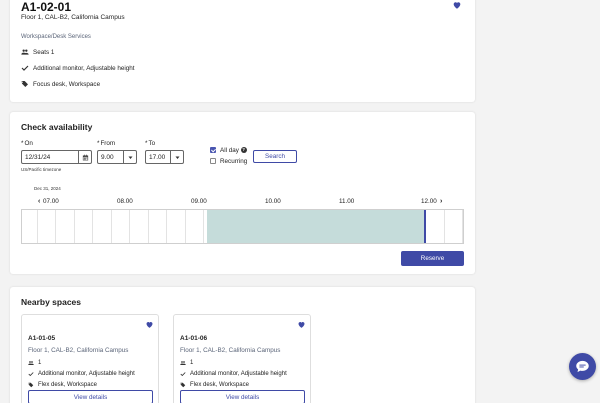 This screenshot has height=403, width=600. I want to click on all-day-checkbox, so click(213, 150).